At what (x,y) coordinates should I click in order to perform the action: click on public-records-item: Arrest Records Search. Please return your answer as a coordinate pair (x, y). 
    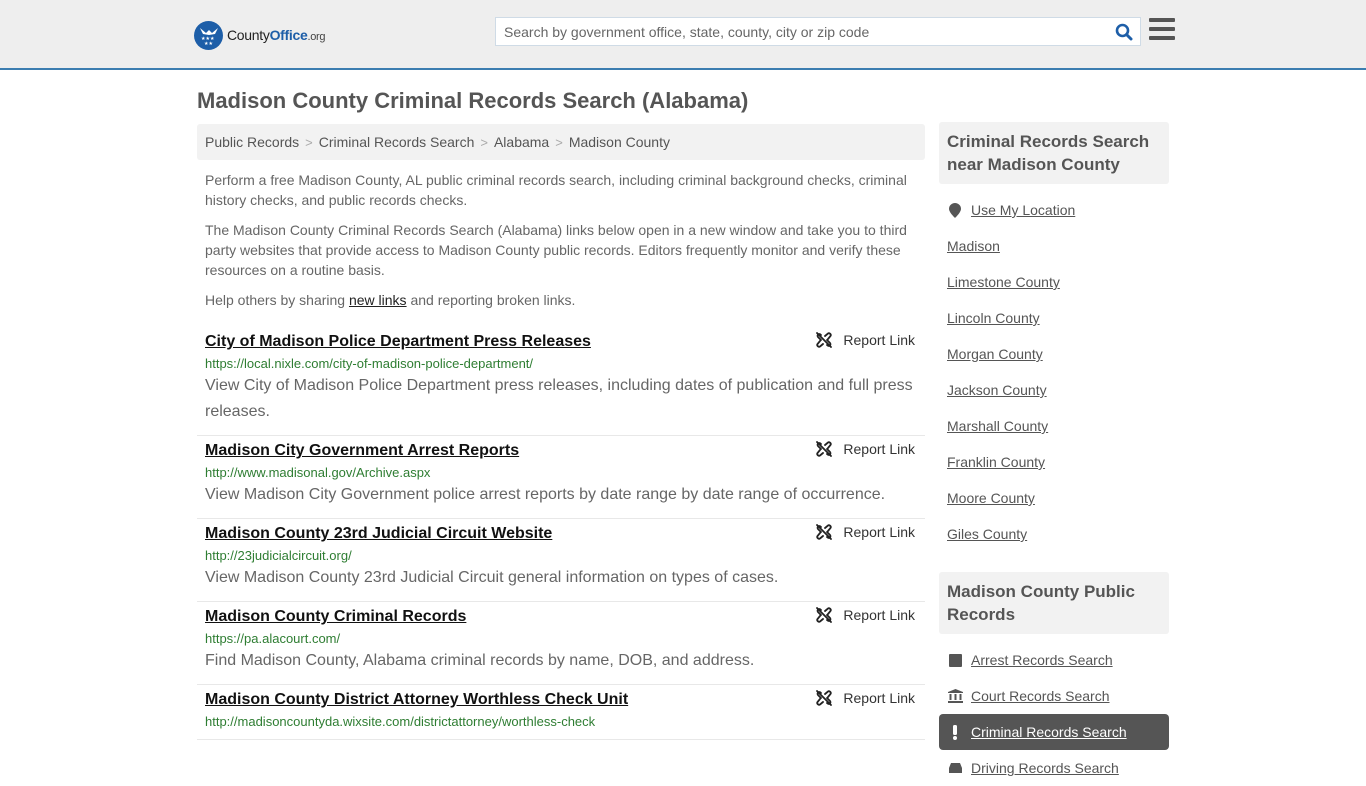
    Looking at the image, I should click on (1054, 660).